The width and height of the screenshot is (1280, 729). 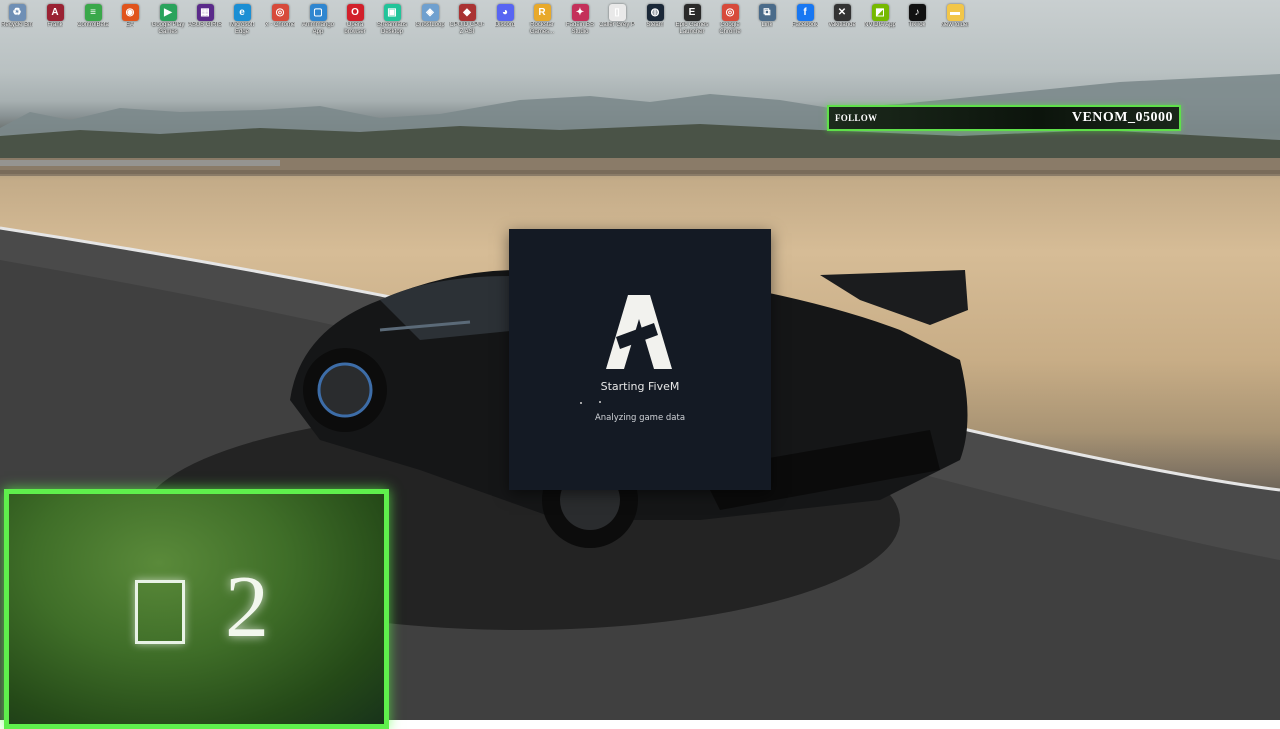 I want to click on loading-spinner, so click(x=595, y=403).